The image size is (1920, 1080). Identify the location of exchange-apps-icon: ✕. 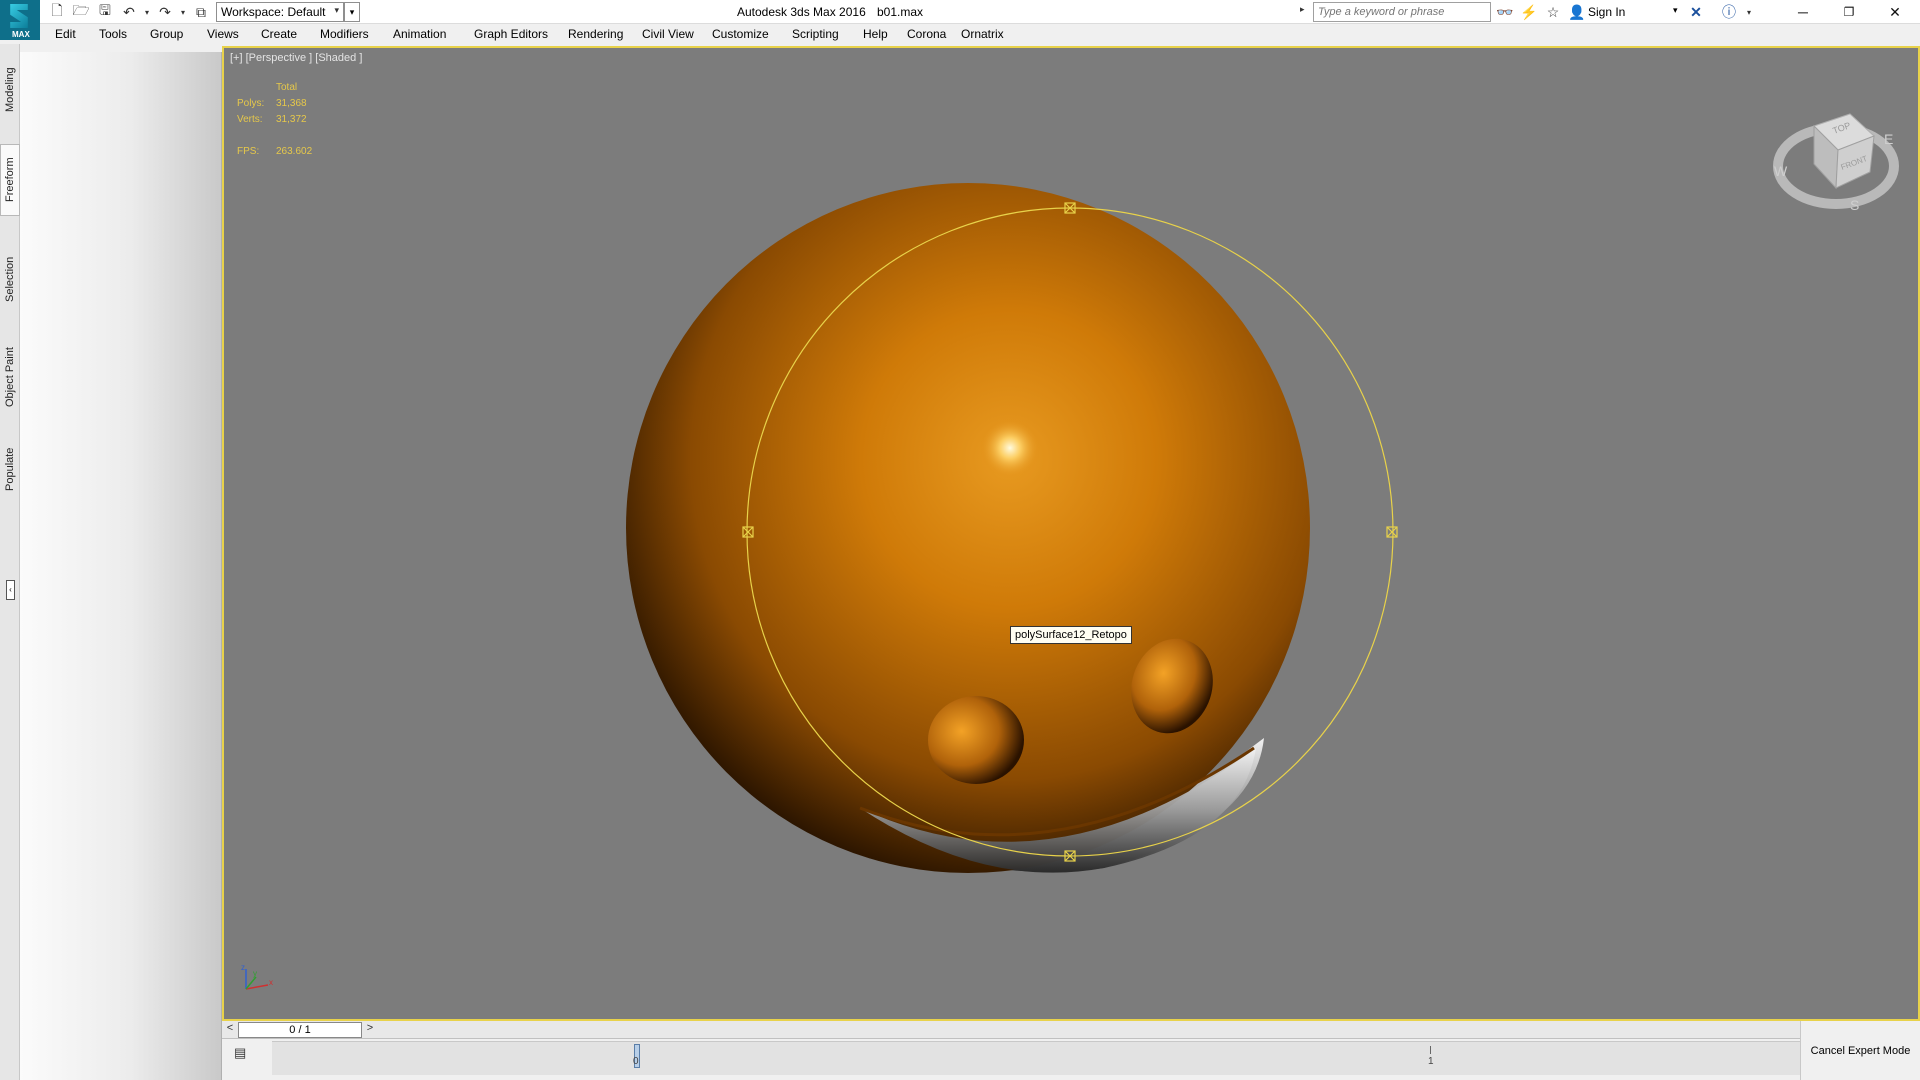
(1696, 12).